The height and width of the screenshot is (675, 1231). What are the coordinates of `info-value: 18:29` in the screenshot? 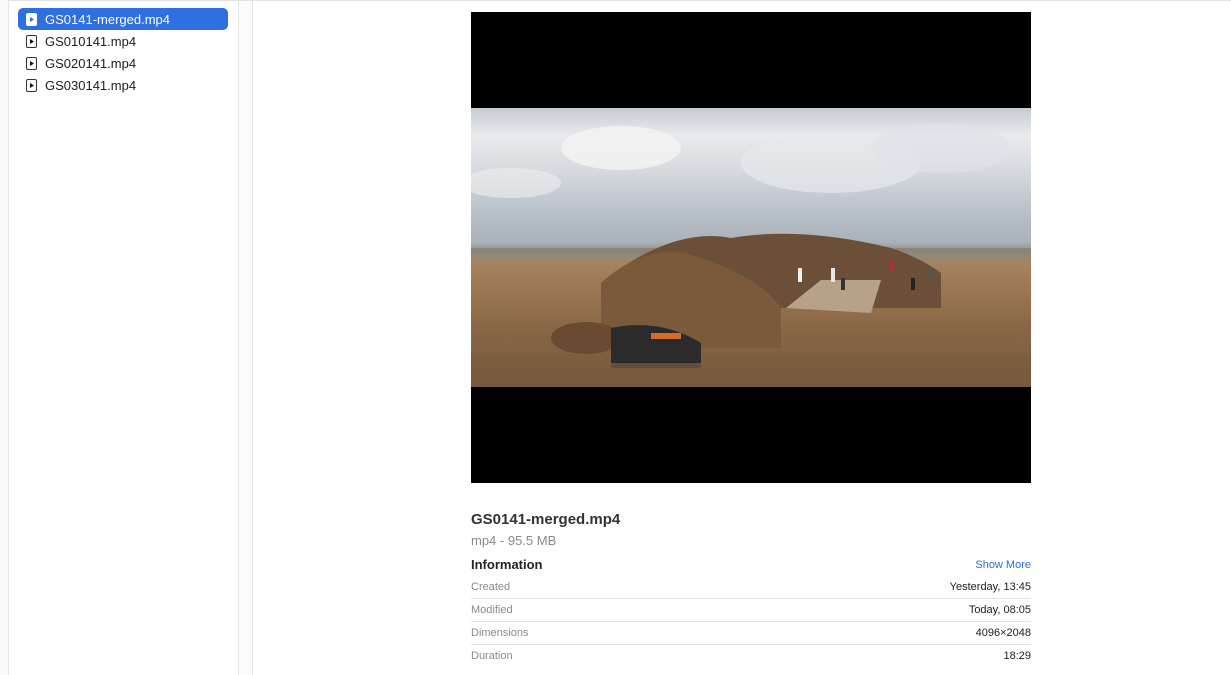 It's located at (1017, 656).